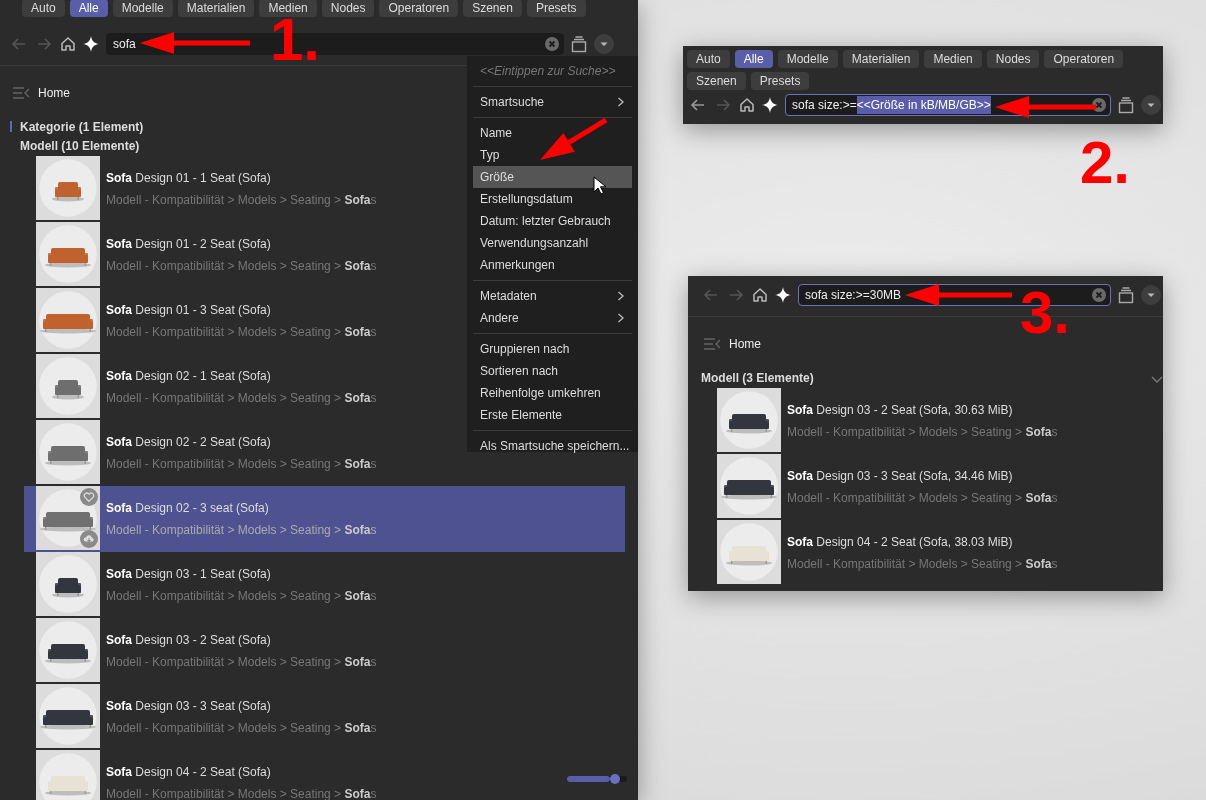 The width and height of the screenshot is (1206, 800). What do you see at coordinates (589, 779) in the screenshot?
I see `zoom-slider` at bounding box center [589, 779].